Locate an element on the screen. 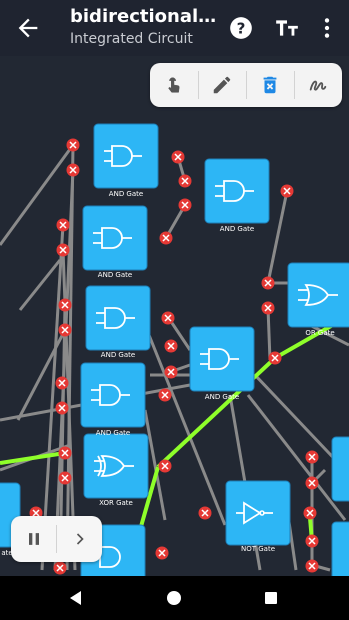 This screenshot has width=349, height=620. pencil-icon is located at coordinates (222, 85).